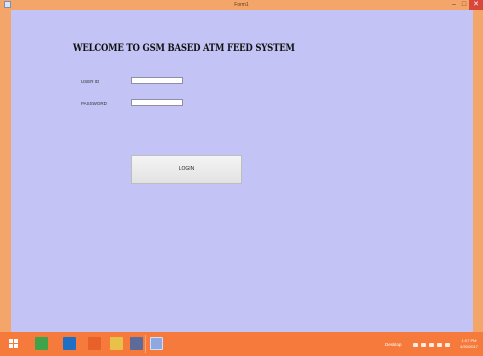 The height and width of the screenshot is (356, 483). I want to click on minimize-button: –, so click(454, 5).